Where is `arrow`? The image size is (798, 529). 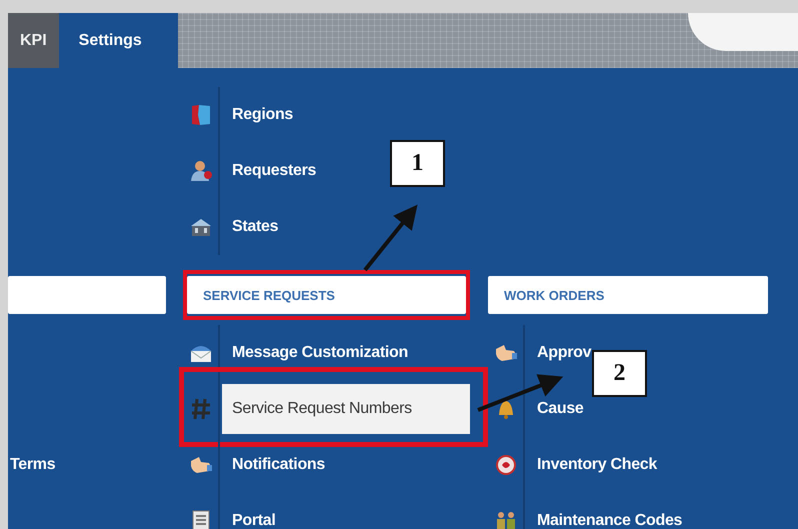
arrow is located at coordinates (390, 238).